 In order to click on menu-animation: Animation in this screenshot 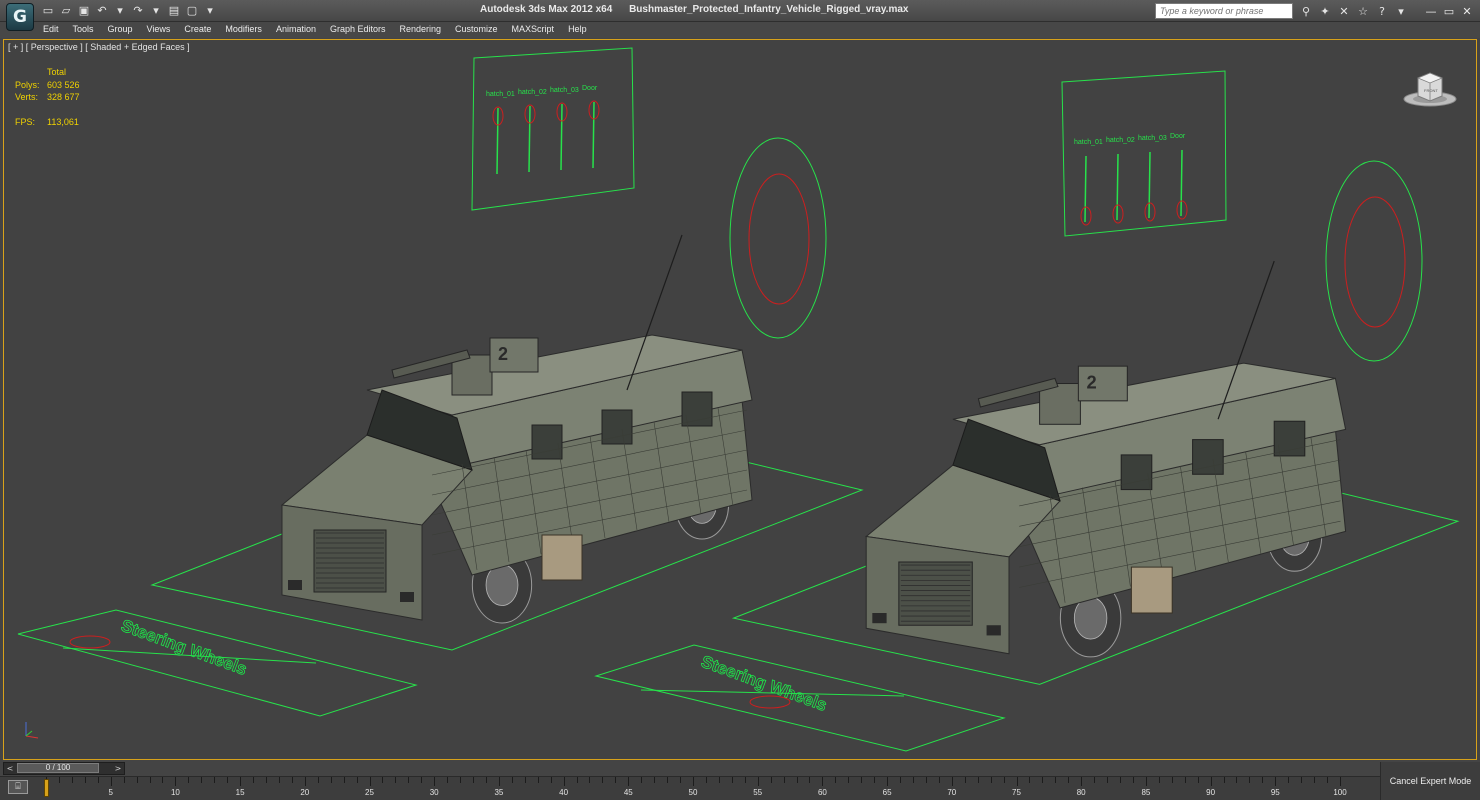, I will do `click(296, 30)`.